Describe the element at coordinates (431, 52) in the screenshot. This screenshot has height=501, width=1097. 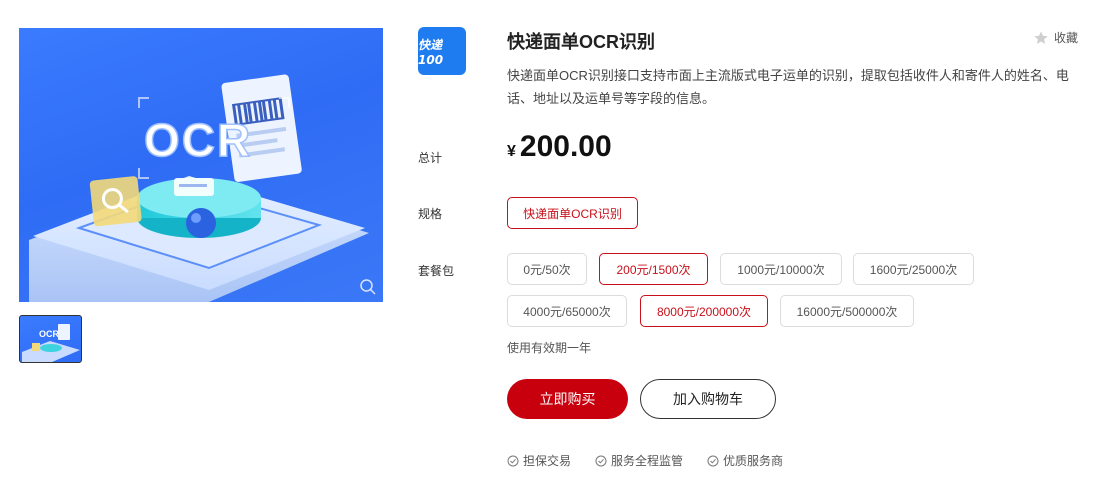
I see `brand-logo-text: 快递100` at that location.